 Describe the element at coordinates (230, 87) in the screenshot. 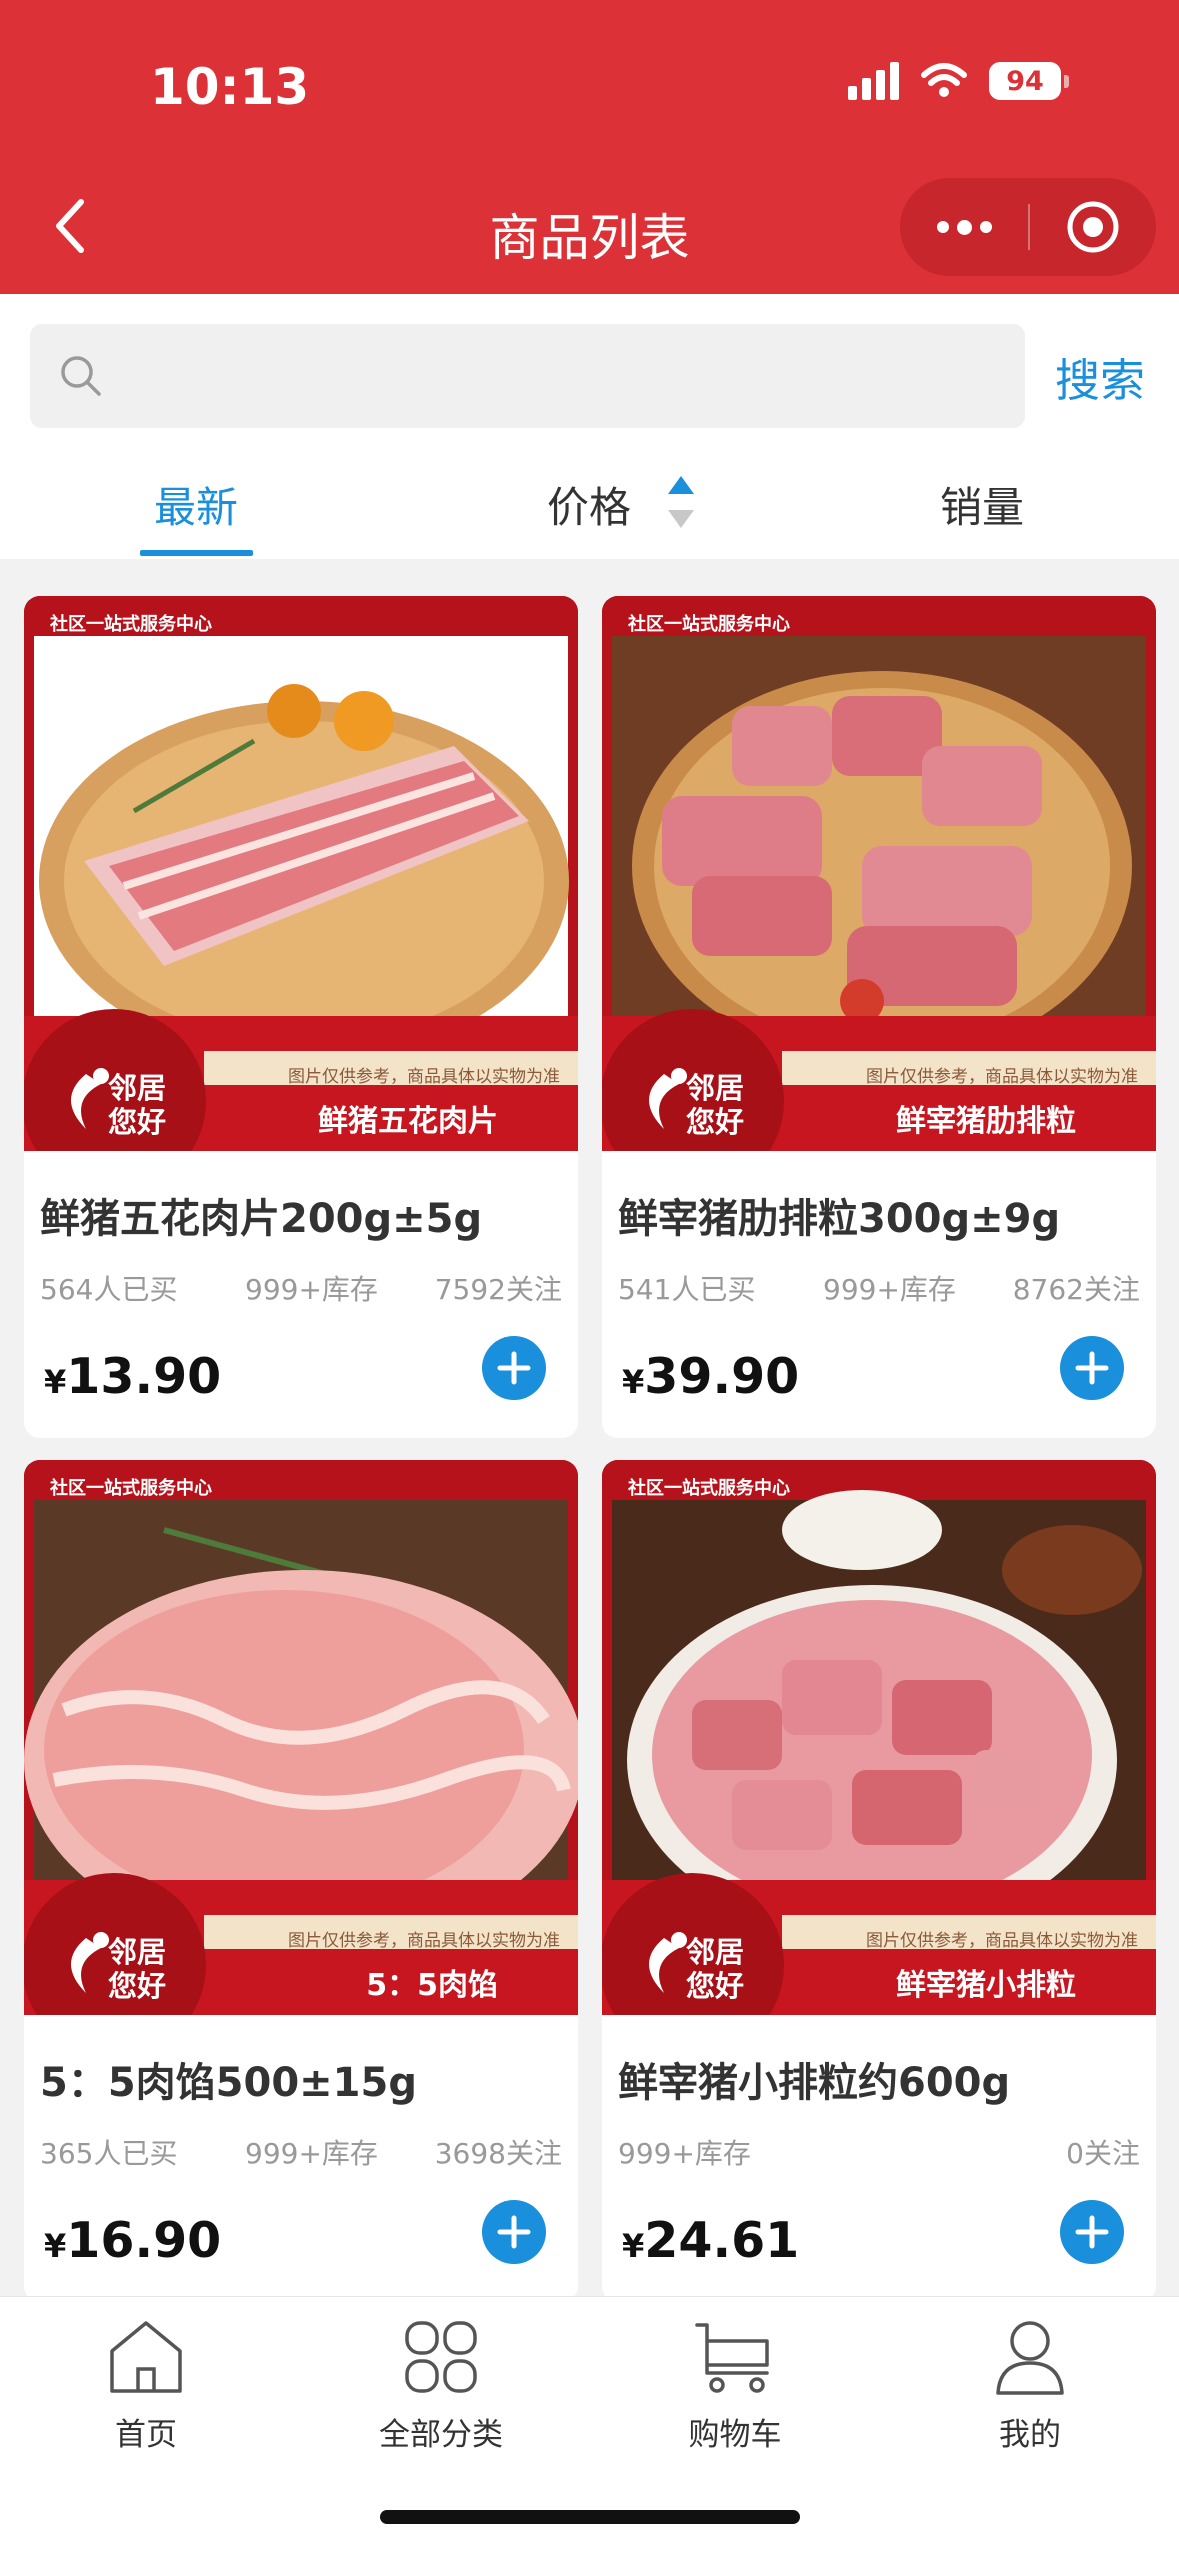

I see `status-time: 10:13` at that location.